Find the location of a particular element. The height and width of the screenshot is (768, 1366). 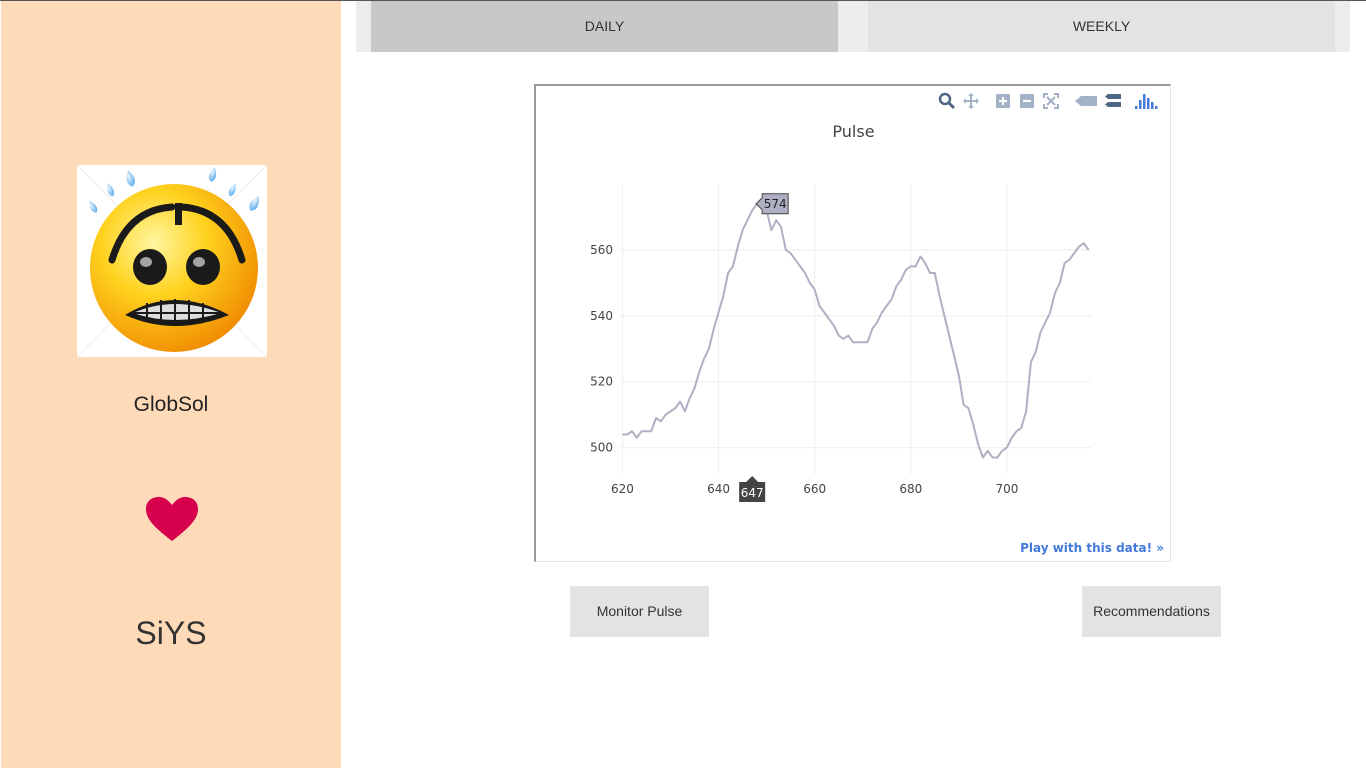

y-tick-label: 560 is located at coordinates (601, 250).